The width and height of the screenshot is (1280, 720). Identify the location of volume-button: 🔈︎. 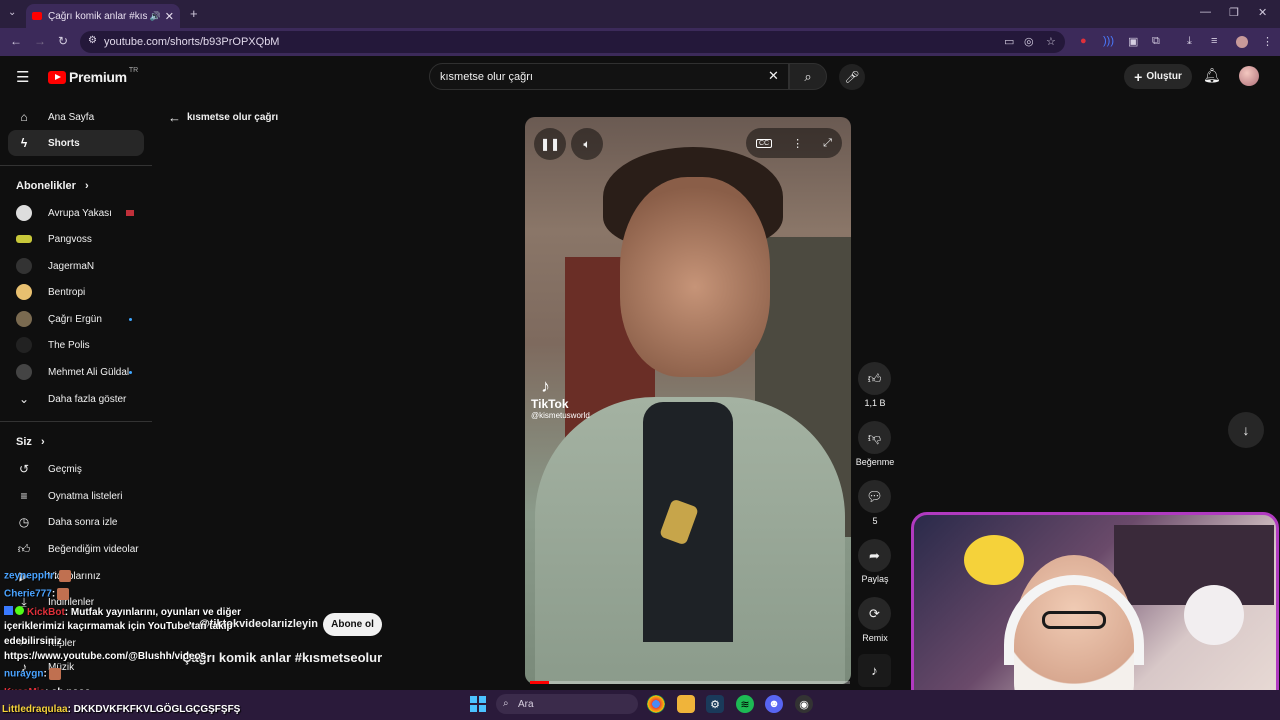
(587, 144).